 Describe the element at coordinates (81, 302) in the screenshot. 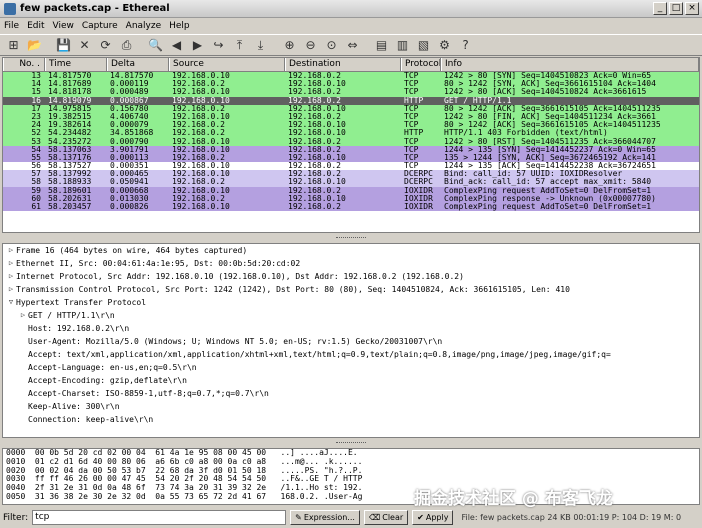

I see `tree-node-label: Hypertext Transfer Protocol` at that location.